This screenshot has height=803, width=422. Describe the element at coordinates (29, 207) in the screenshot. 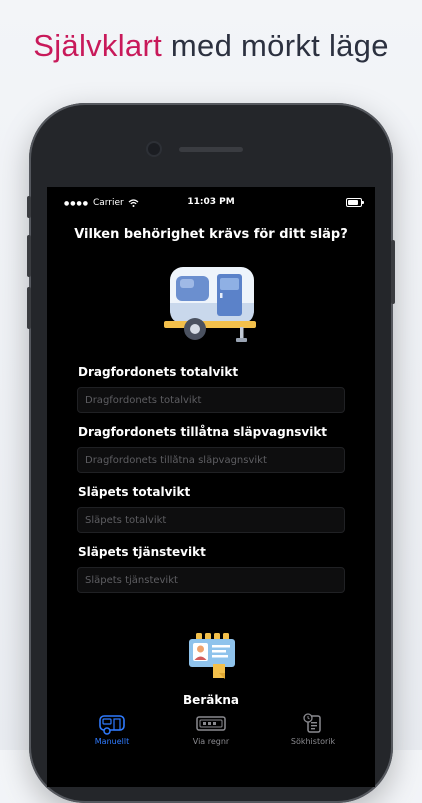

I see `phone-mute-switch` at that location.